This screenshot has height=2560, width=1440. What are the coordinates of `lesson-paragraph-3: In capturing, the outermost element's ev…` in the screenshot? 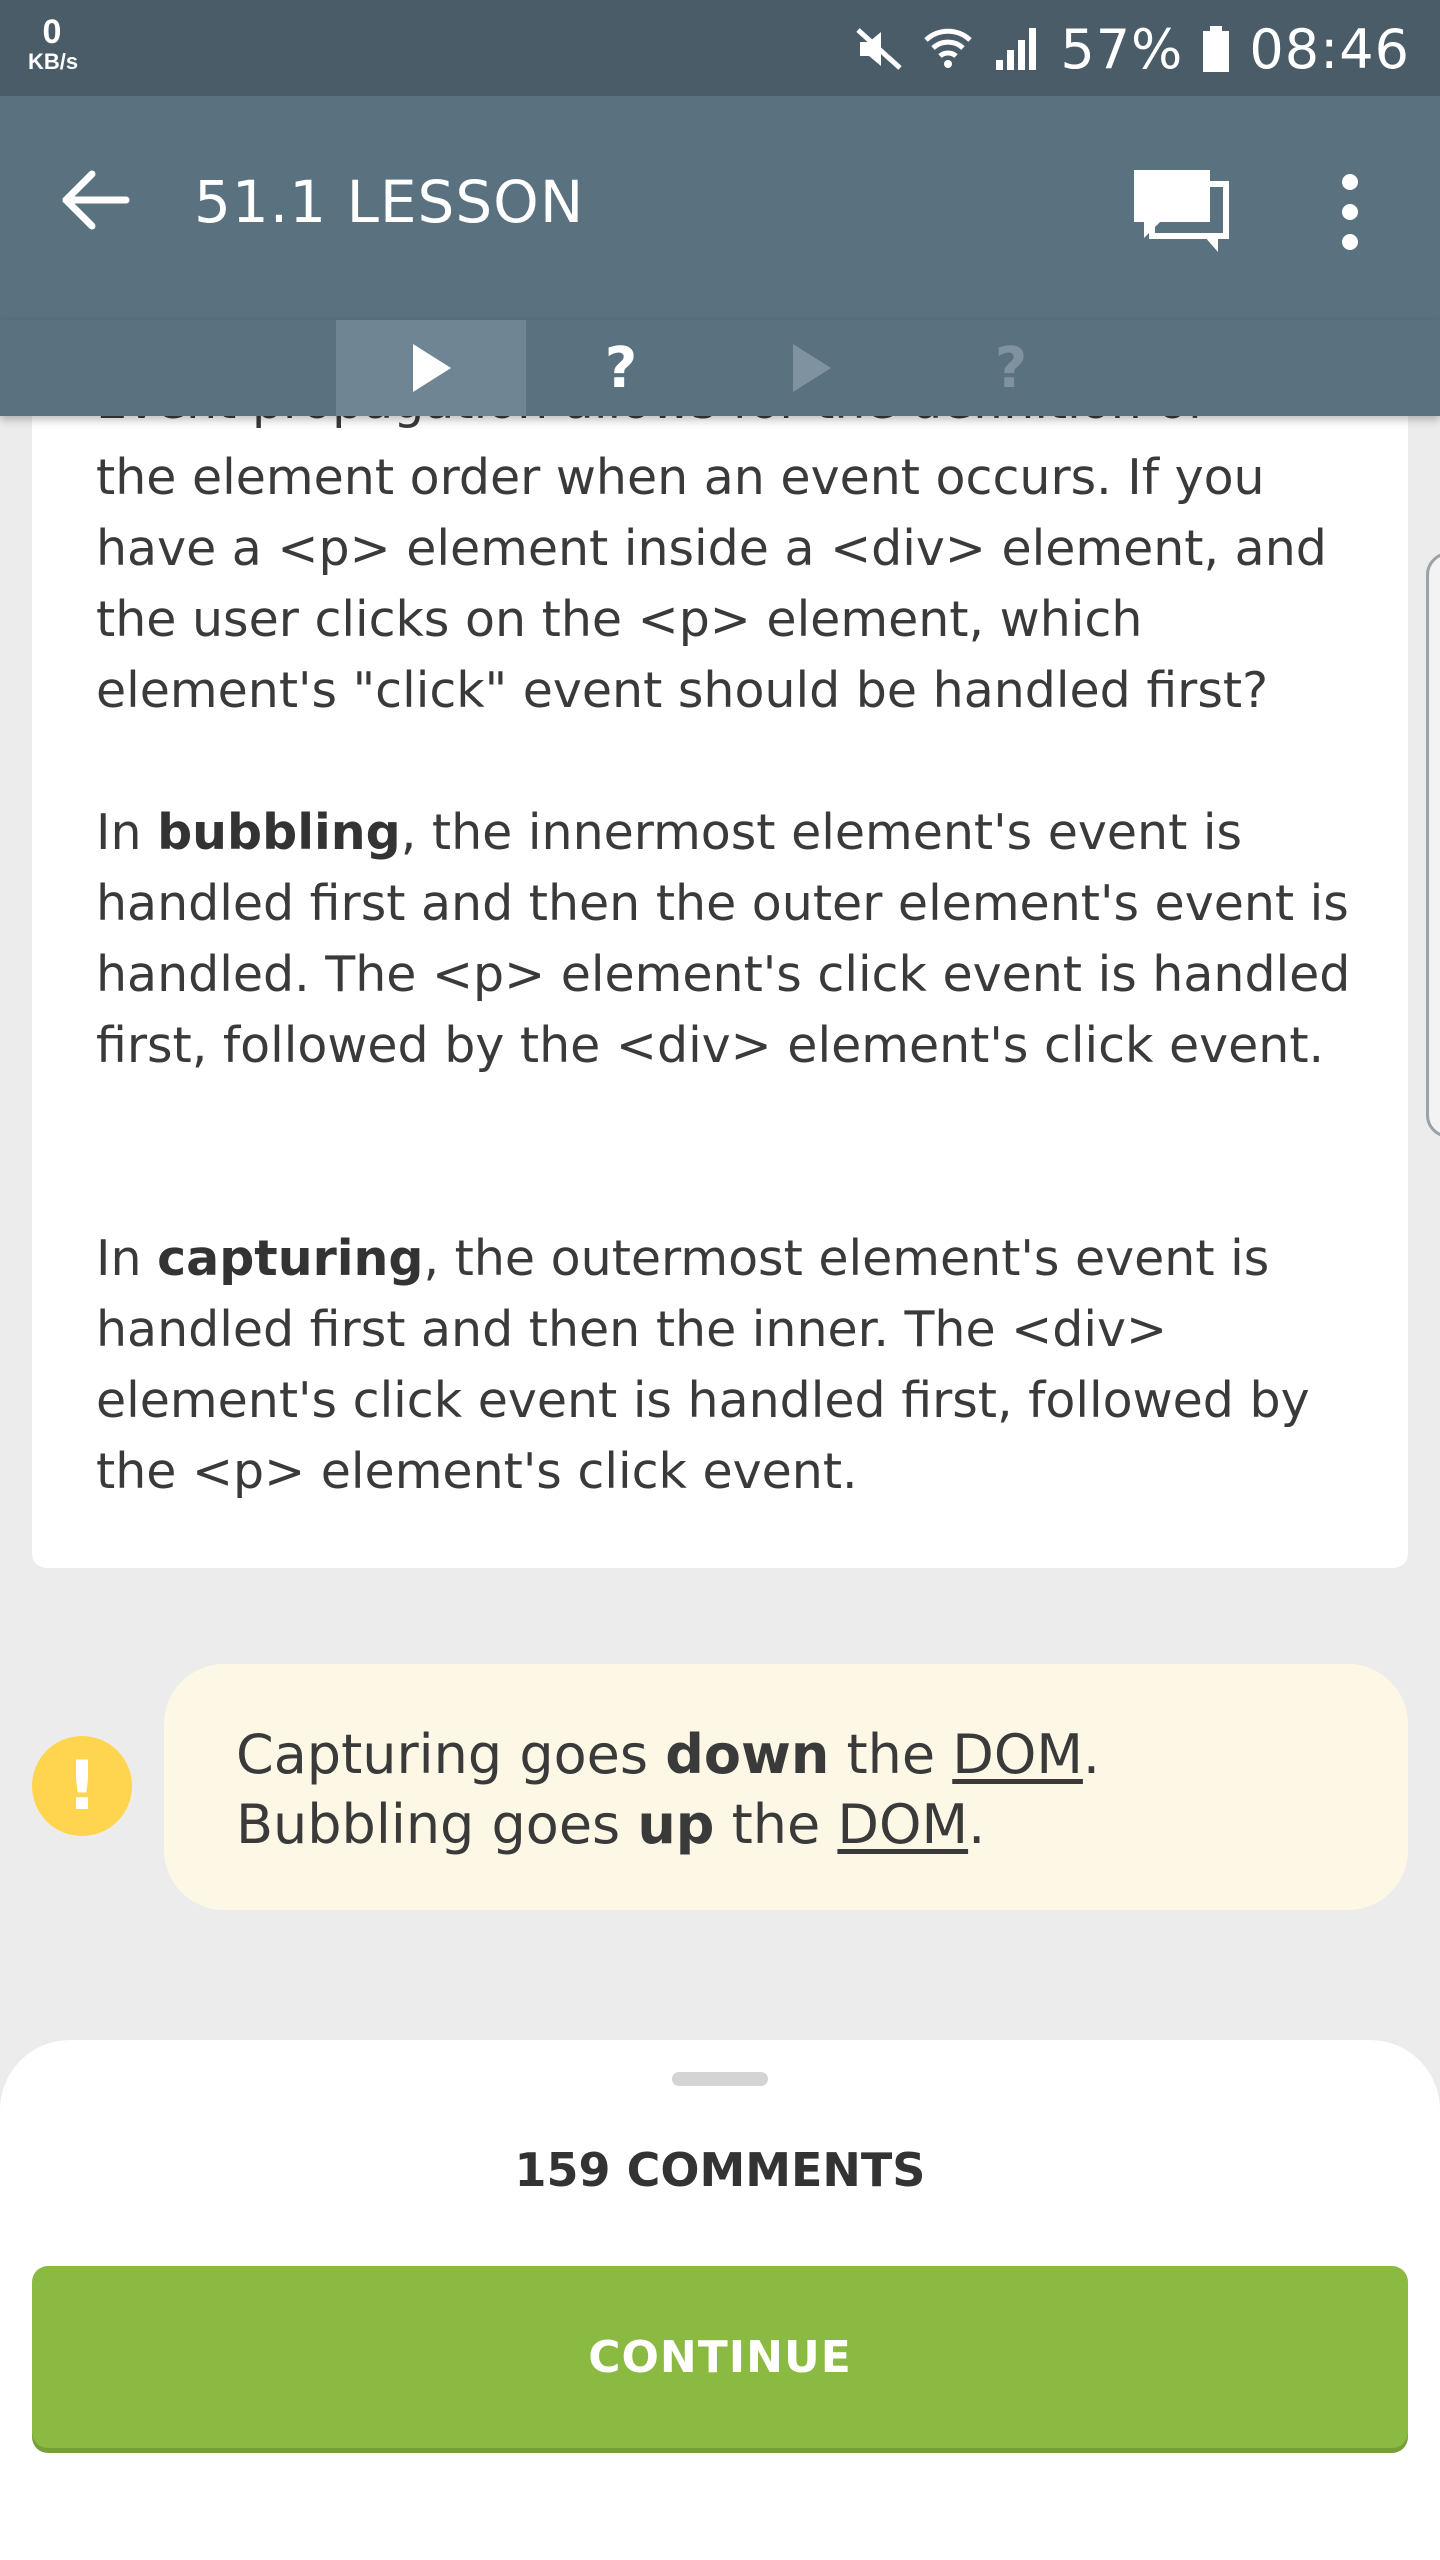 It's located at (703, 1365).